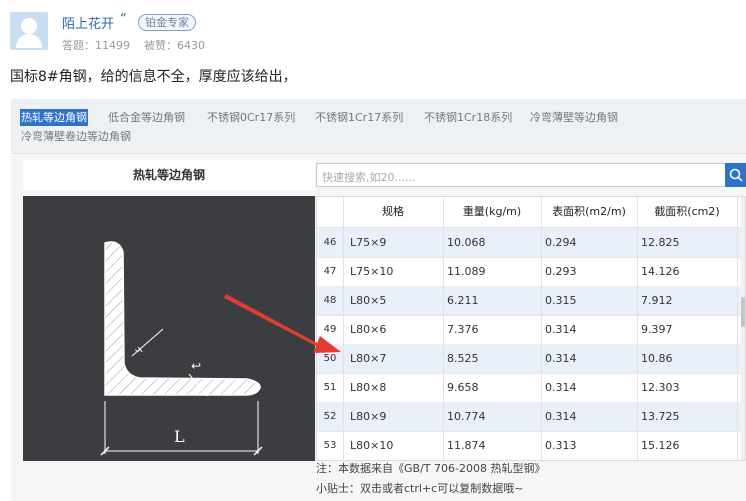  I want to click on annotation-layer, so click(282, 323).